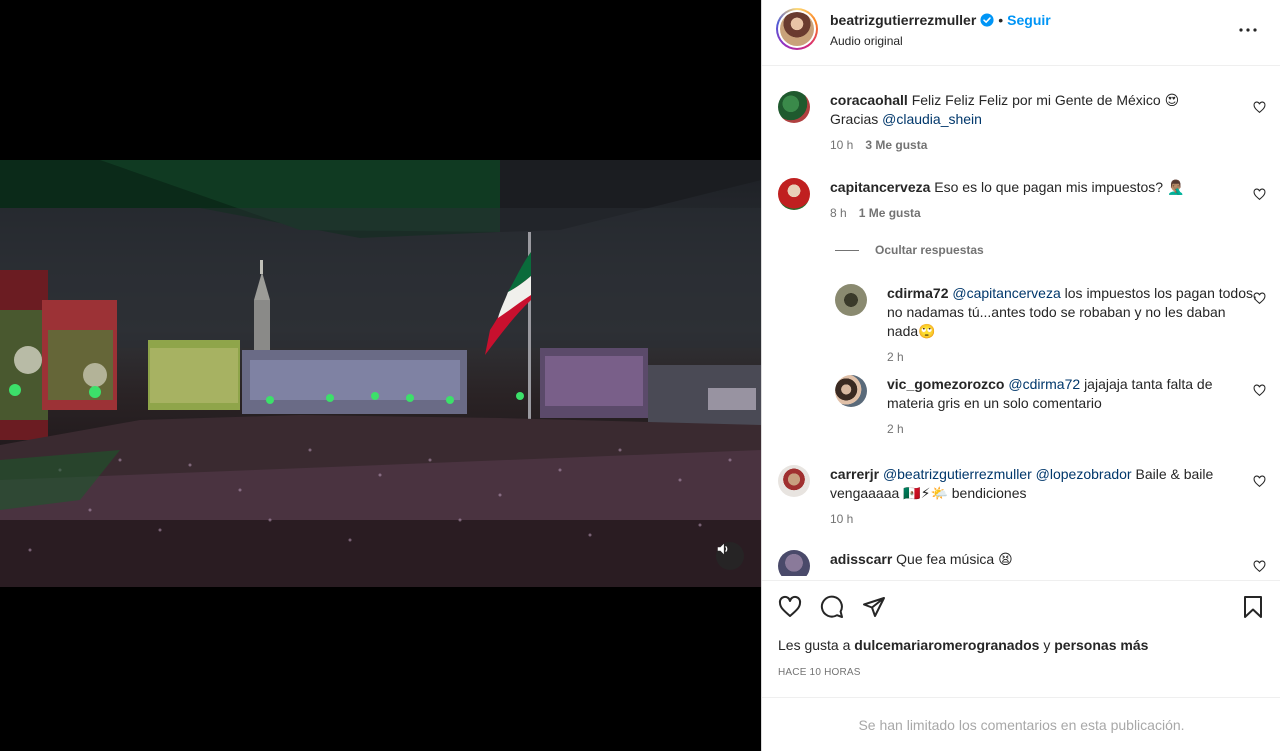  Describe the element at coordinates (903, 20) in the screenshot. I see `author-username: beatrizgutierrezmuller` at that location.